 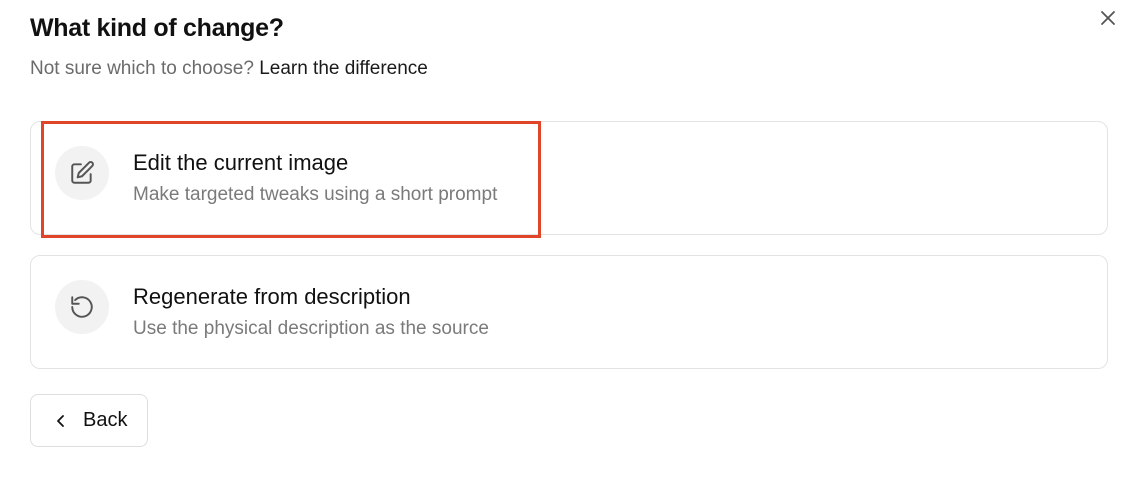 What do you see at coordinates (272, 296) in the screenshot?
I see `option-title: Regenerate from description` at bounding box center [272, 296].